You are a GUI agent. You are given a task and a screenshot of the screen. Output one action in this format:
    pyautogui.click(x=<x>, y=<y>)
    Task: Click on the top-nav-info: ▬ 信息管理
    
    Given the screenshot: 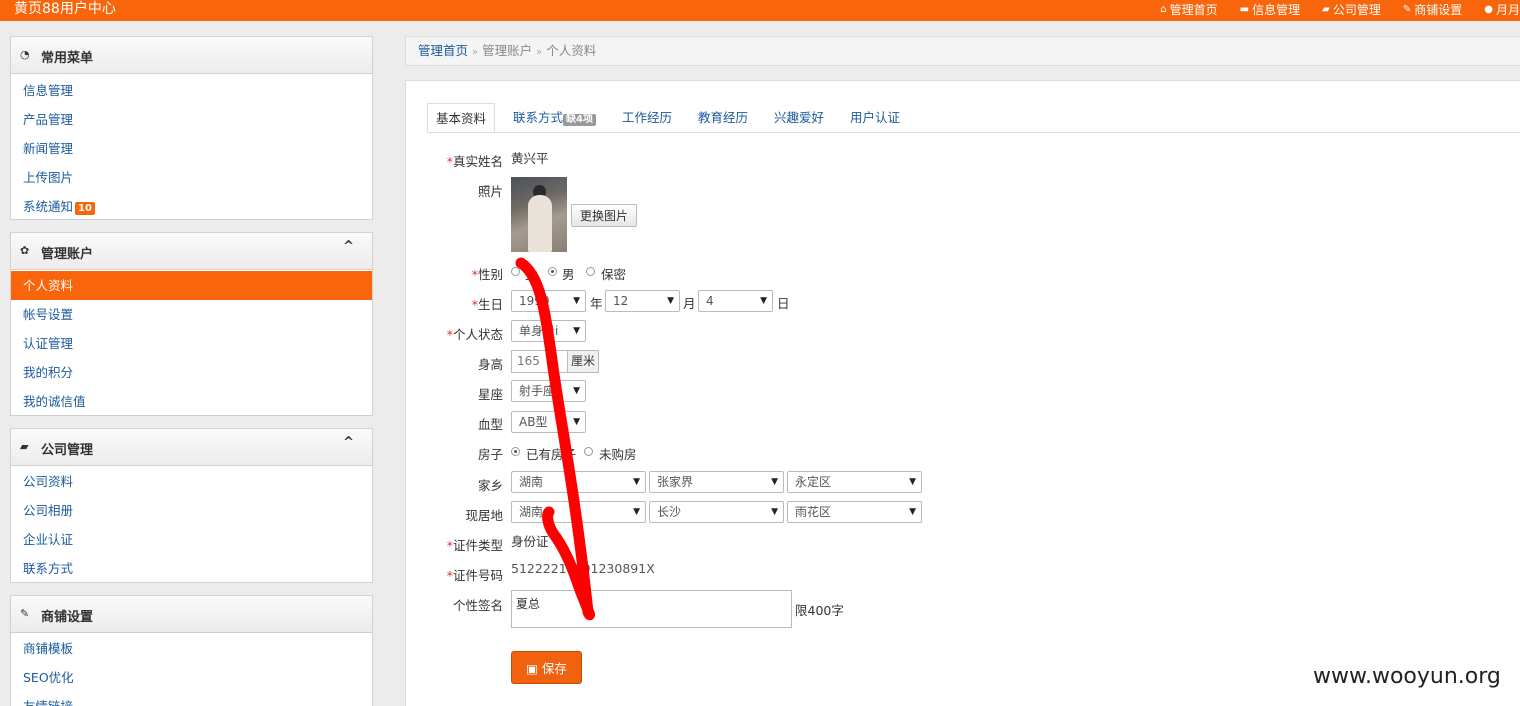 What is the action you would take?
    pyautogui.click(x=1270, y=9)
    